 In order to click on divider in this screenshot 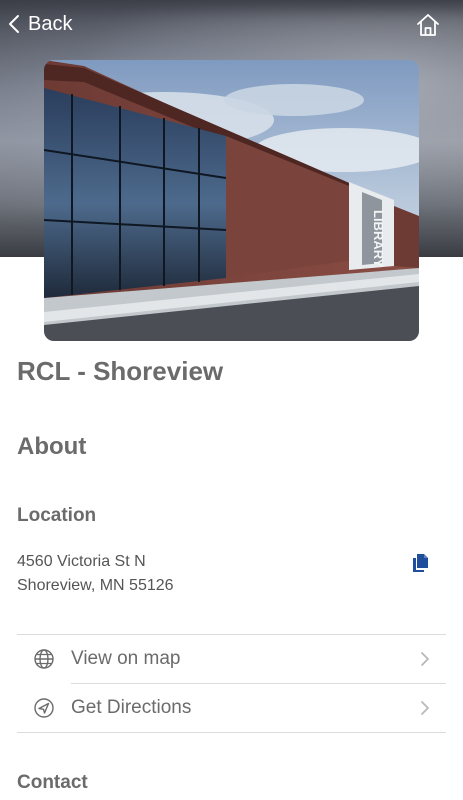, I will do `click(231, 732)`.